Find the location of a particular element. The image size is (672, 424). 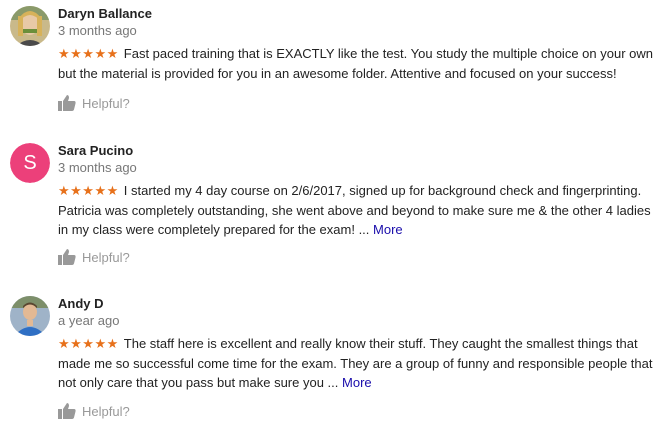

reviewer-name: Sara Pucino is located at coordinates (95, 151).